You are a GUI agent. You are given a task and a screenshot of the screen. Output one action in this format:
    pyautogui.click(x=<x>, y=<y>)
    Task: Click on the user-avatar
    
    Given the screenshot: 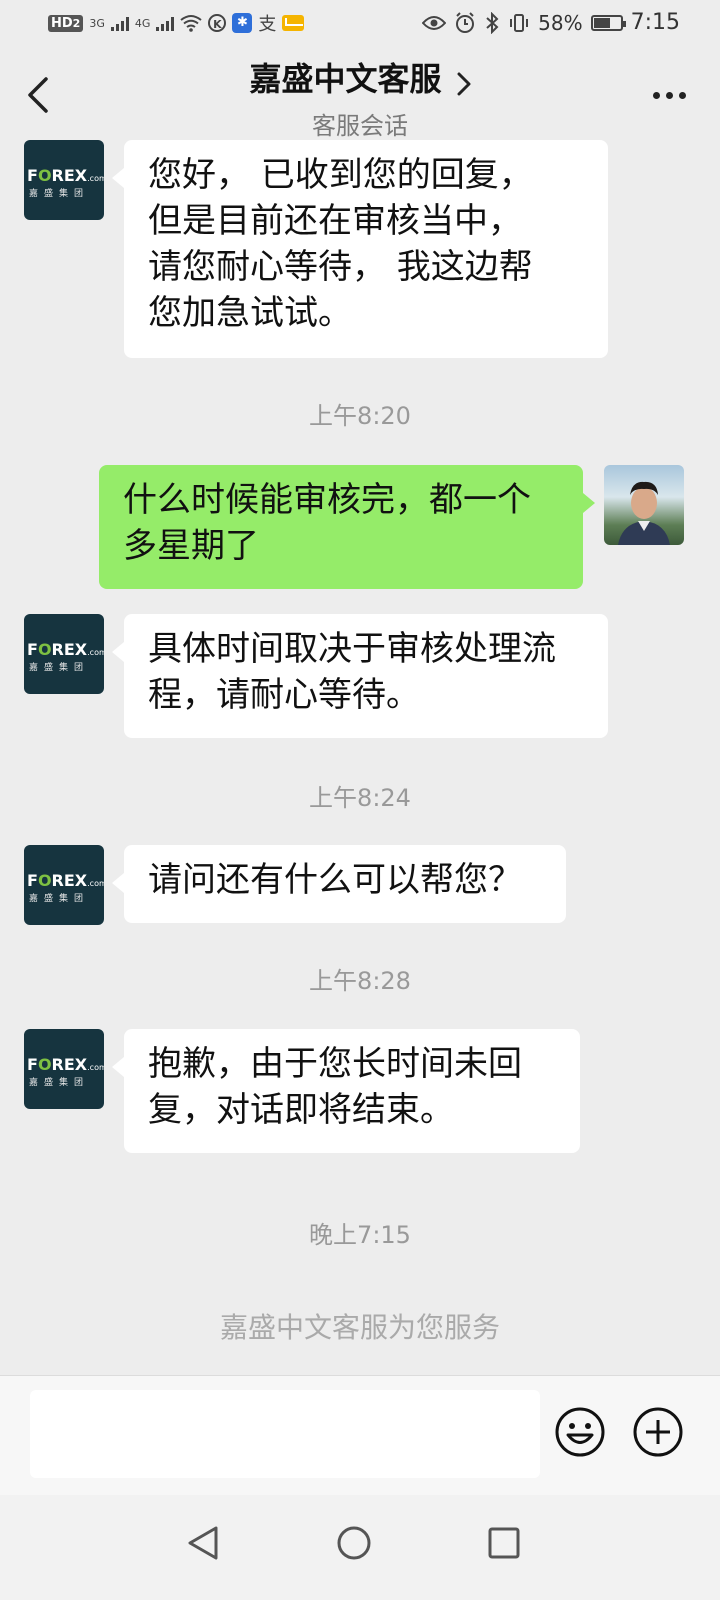 What is the action you would take?
    pyautogui.click(x=644, y=505)
    